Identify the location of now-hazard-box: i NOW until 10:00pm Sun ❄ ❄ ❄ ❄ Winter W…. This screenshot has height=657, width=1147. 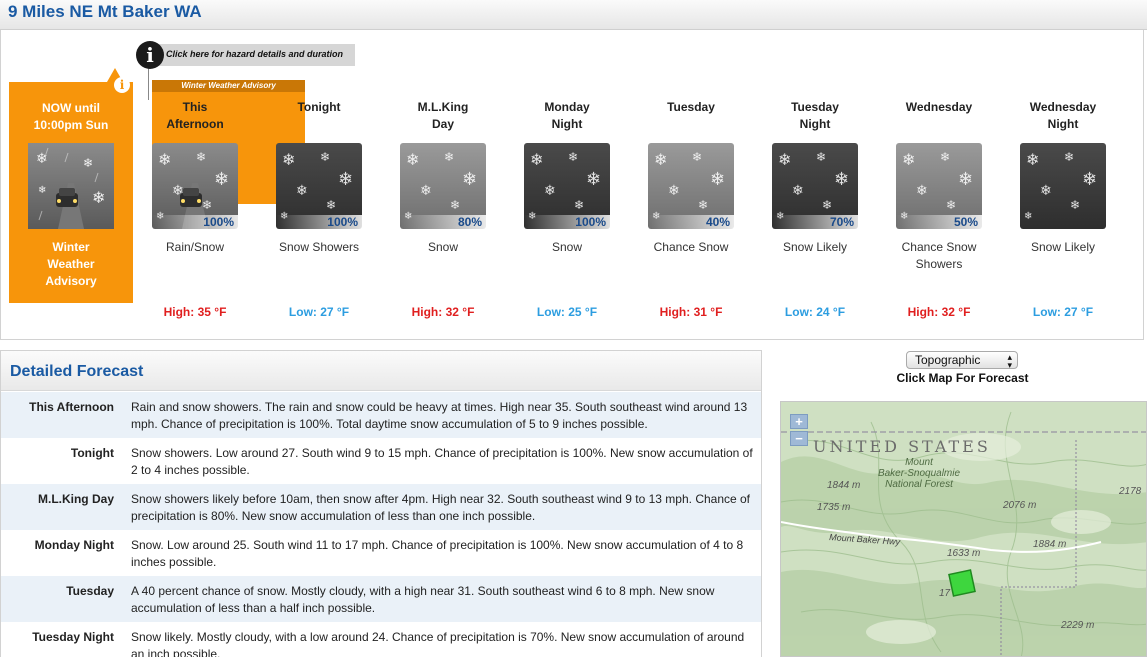
(71, 185).